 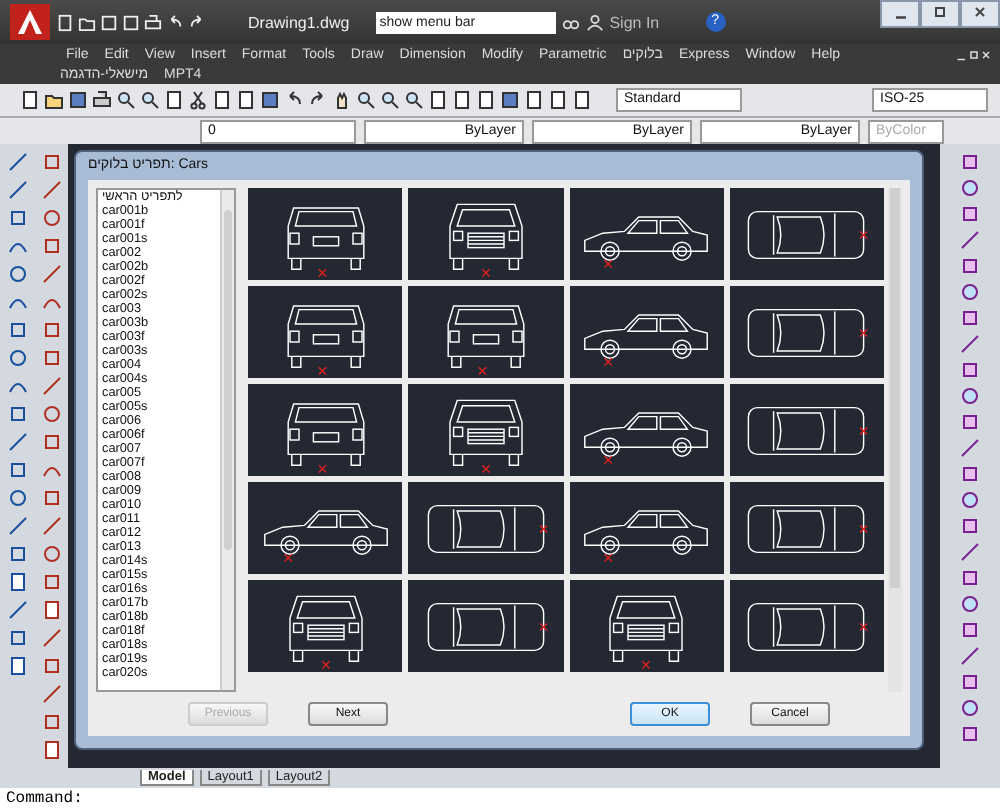 What do you see at coordinates (900, 14) in the screenshot?
I see `minimize-button` at bounding box center [900, 14].